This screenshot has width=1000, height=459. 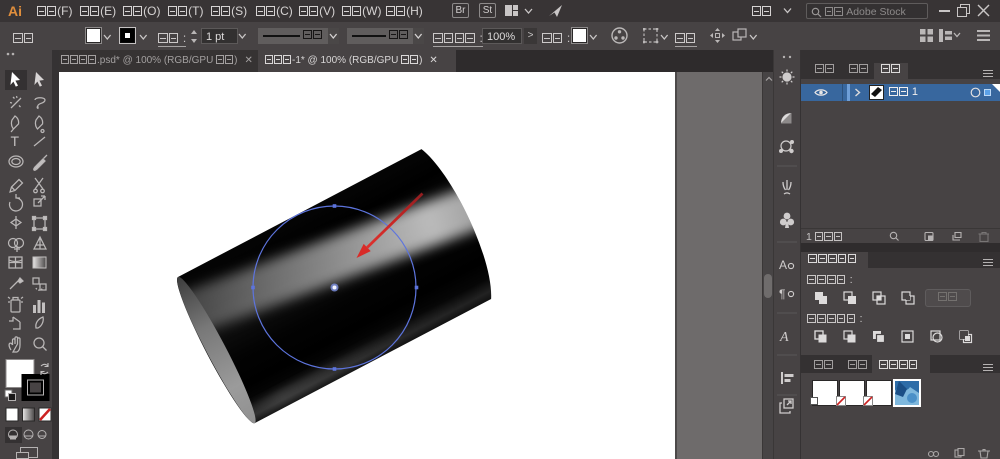 I want to click on svg-text: T, so click(x=15, y=141).